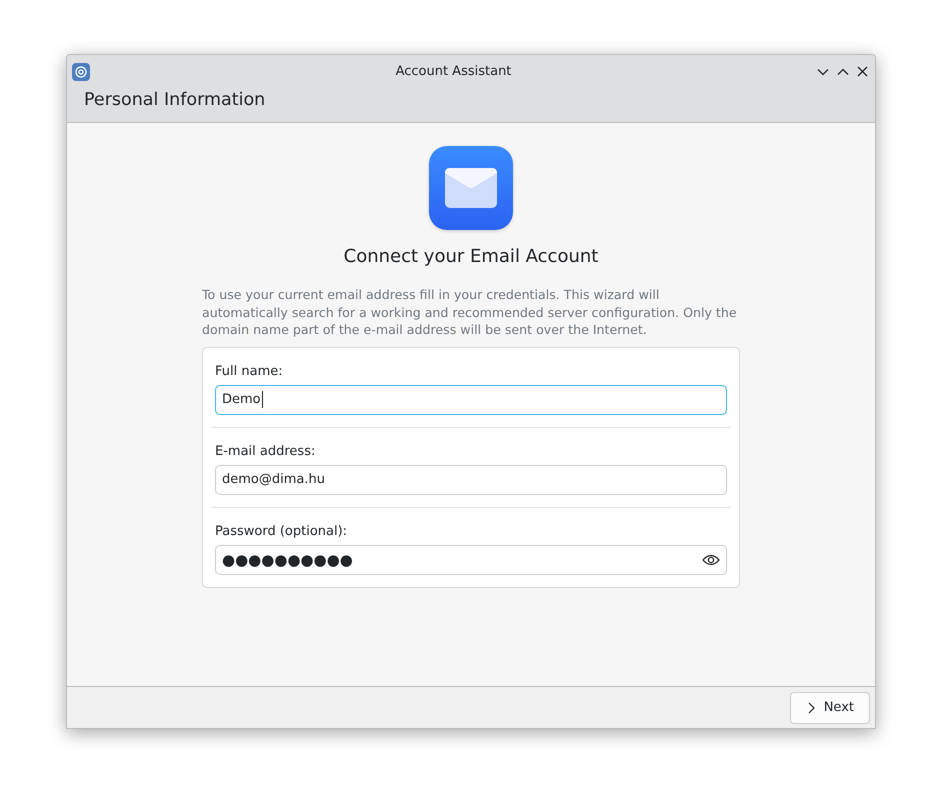 Image resolution: width=942 pixels, height=807 pixels. Describe the element at coordinates (843, 72) in the screenshot. I see `maximize-icon` at that location.